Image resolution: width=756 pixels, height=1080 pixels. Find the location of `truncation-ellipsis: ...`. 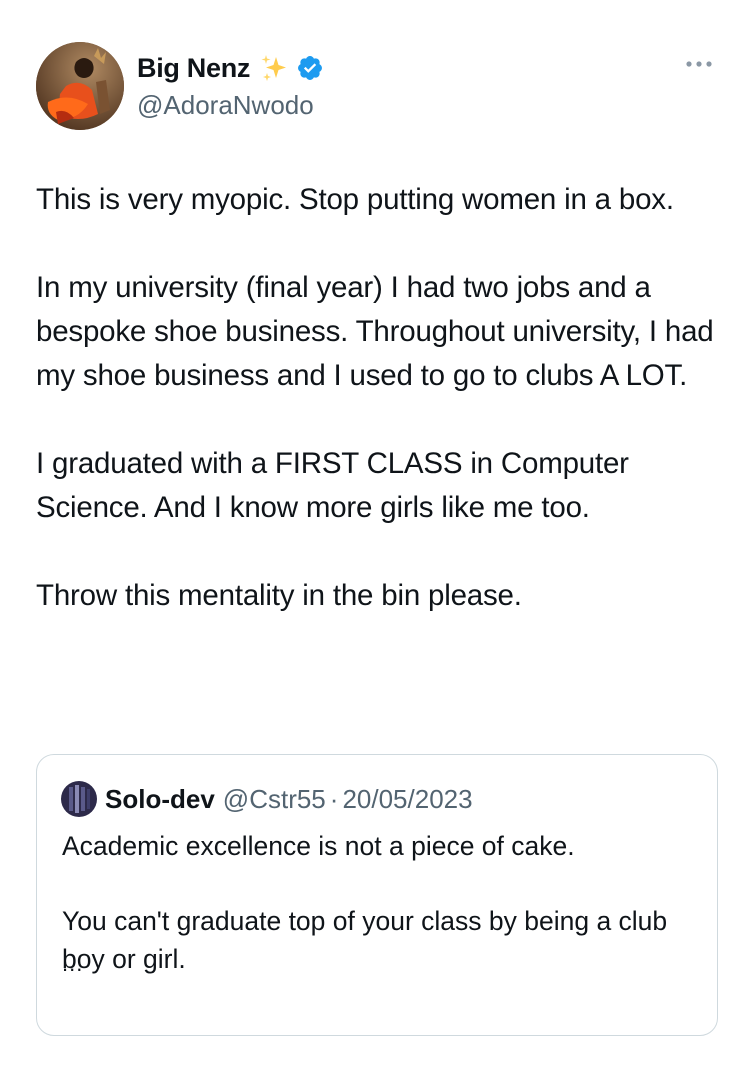

truncation-ellipsis: ... is located at coordinates (73, 963).